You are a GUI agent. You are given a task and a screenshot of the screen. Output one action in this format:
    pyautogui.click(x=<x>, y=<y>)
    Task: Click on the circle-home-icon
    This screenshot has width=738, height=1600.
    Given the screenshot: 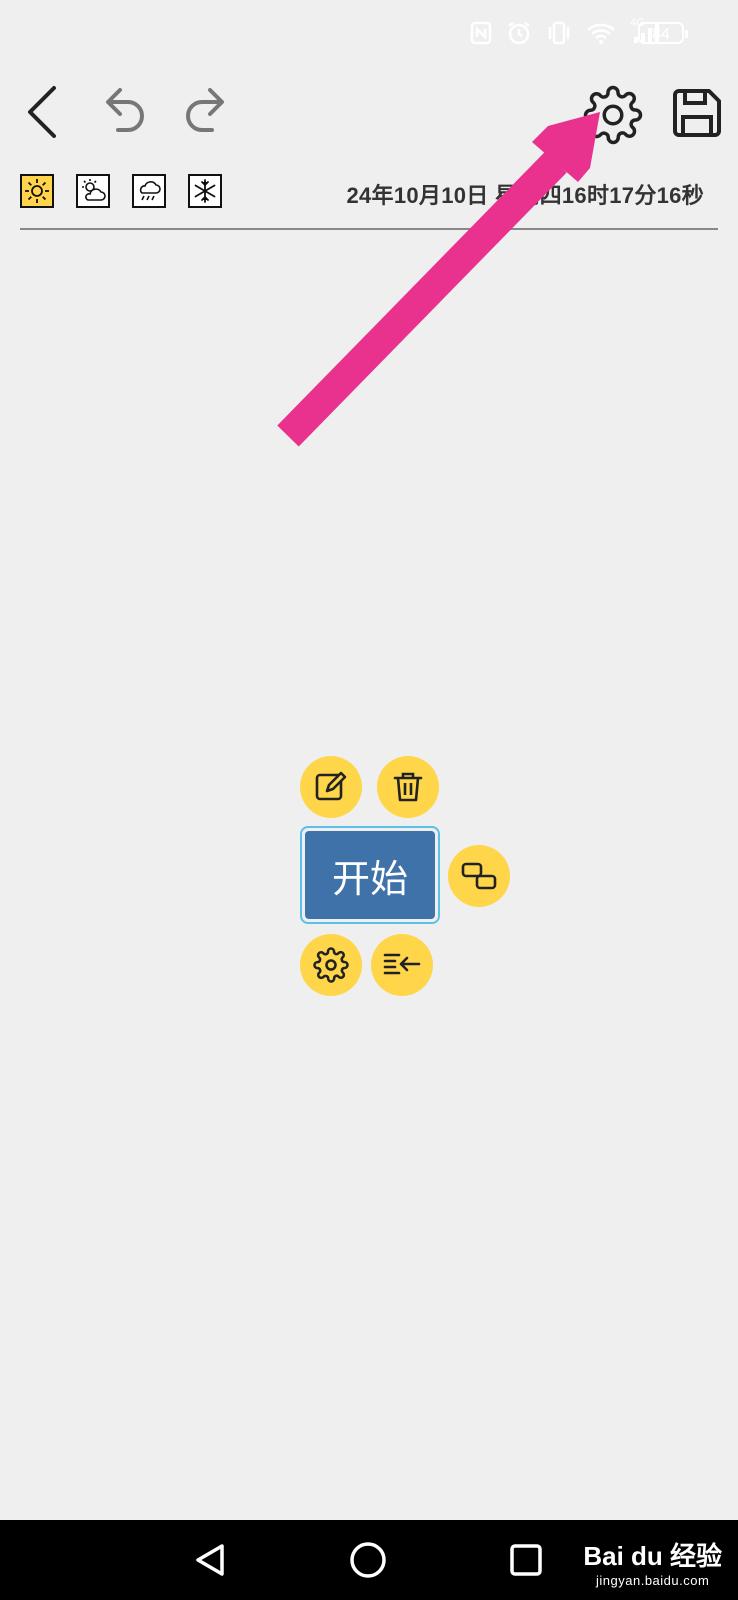 What is the action you would take?
    pyautogui.click(x=368, y=1560)
    